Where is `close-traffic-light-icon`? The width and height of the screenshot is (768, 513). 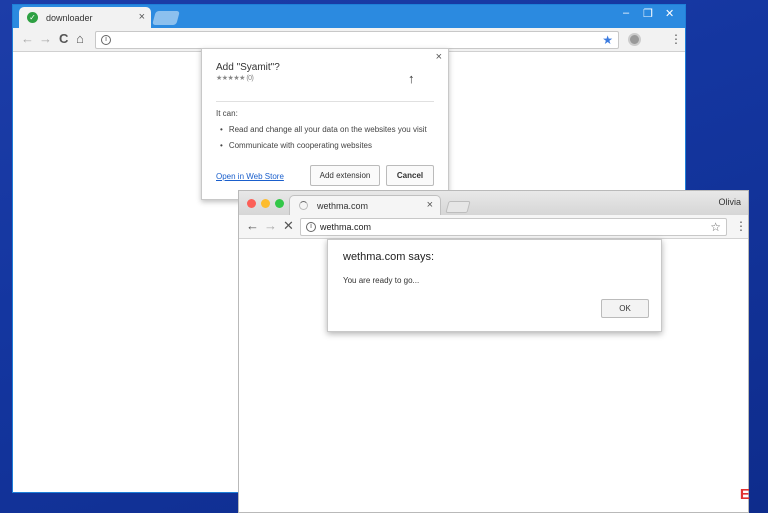 close-traffic-light-icon is located at coordinates (251, 203).